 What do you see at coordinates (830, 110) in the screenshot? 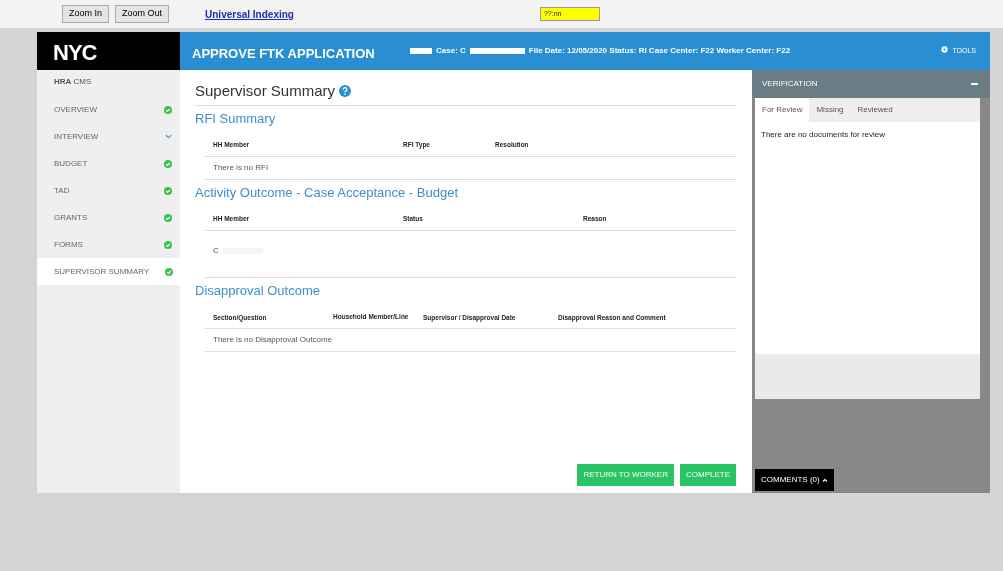
I see `panel-tab: Missing` at bounding box center [830, 110].